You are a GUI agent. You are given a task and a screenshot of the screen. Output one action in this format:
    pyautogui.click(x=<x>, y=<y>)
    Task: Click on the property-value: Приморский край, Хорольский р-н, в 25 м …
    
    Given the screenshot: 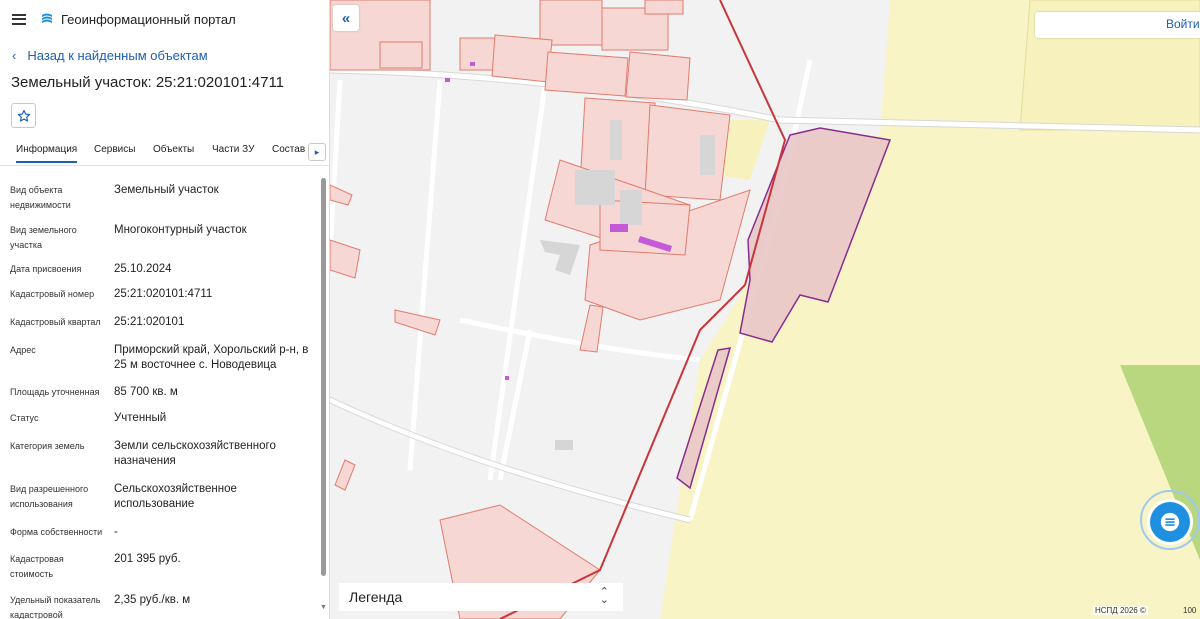 What is the action you would take?
    pyautogui.click(x=211, y=357)
    